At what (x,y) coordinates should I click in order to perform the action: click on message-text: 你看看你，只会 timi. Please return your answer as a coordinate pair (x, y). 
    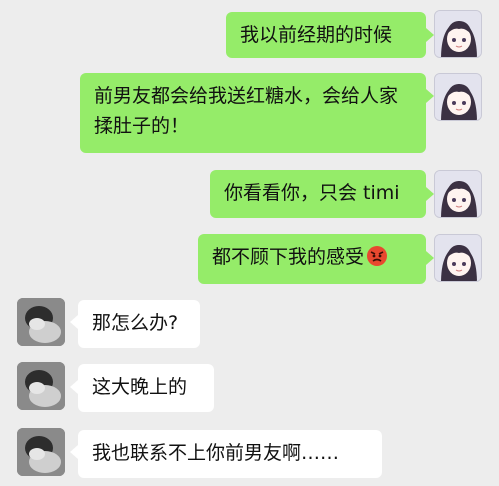
    Looking at the image, I should click on (312, 193).